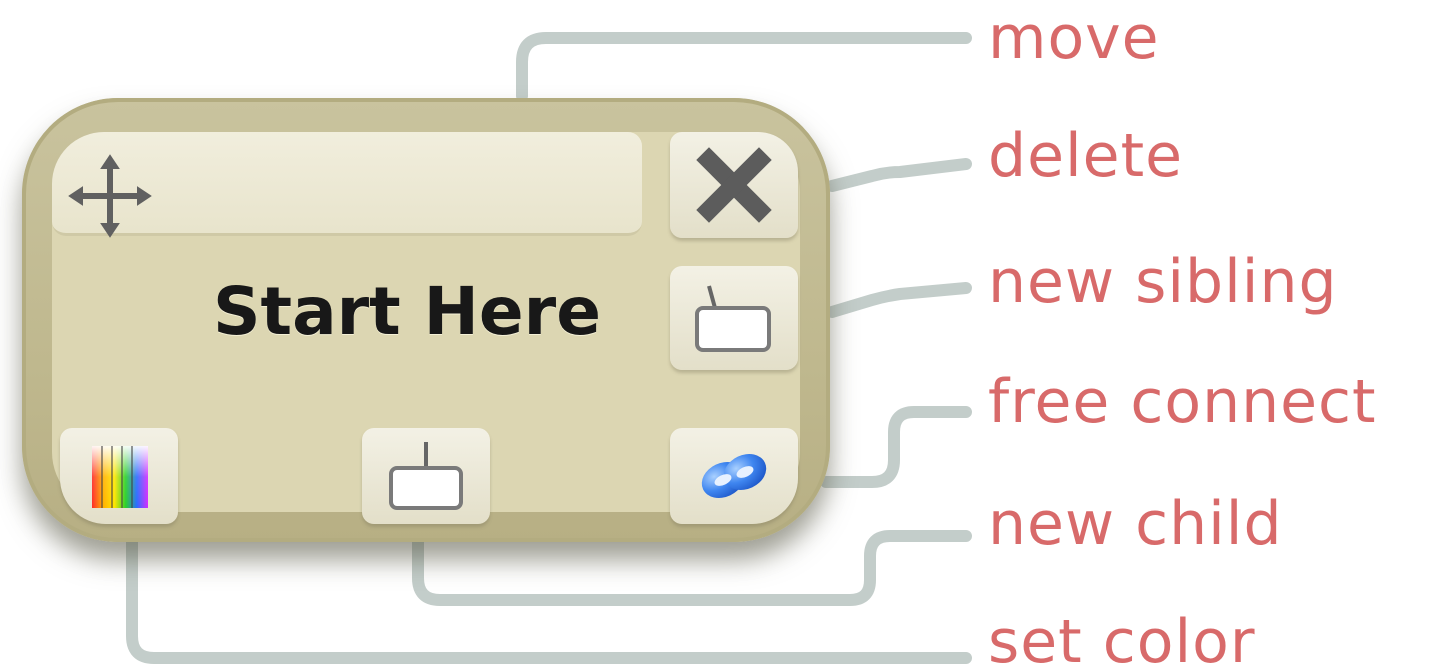  I want to click on free-connect-button, so click(734, 476).